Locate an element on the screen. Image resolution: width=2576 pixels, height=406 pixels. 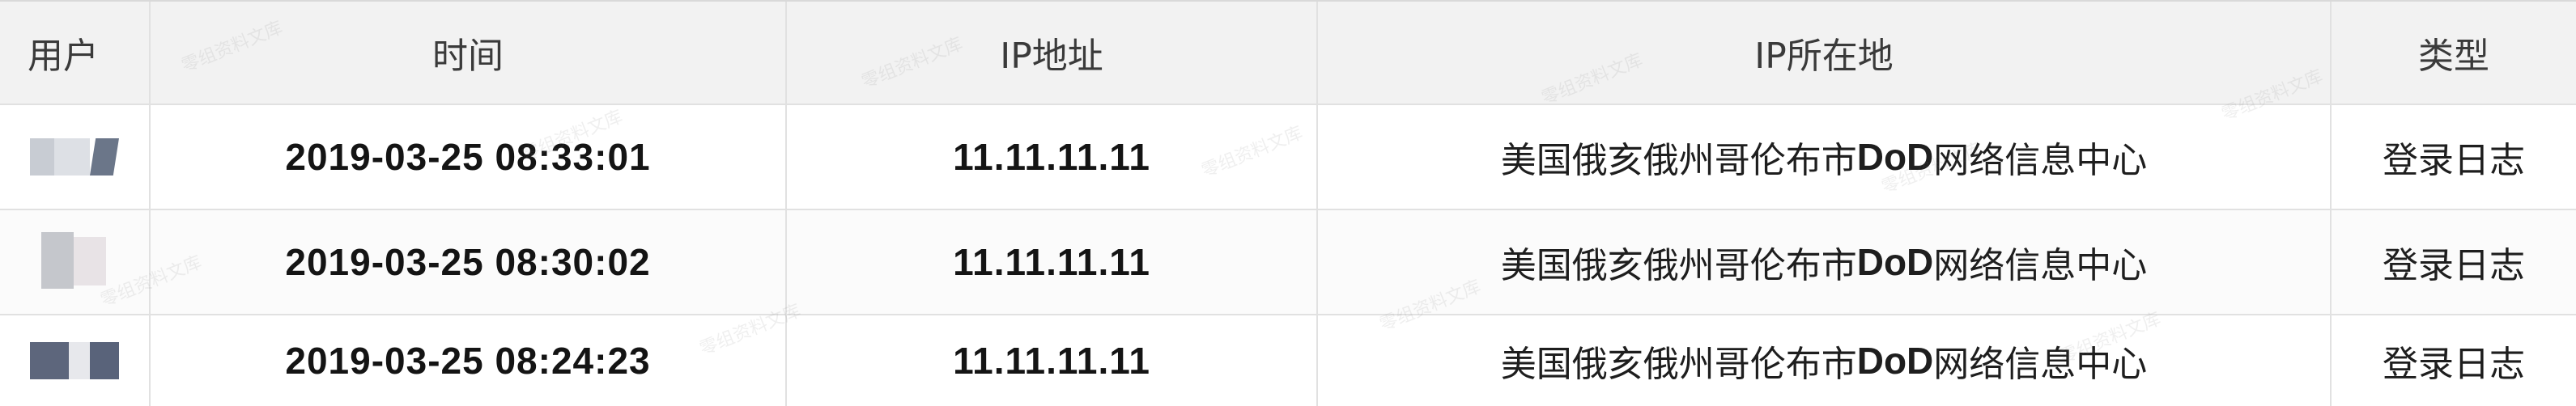
column-header-ip-address: IP地址 is located at coordinates (1052, 53).